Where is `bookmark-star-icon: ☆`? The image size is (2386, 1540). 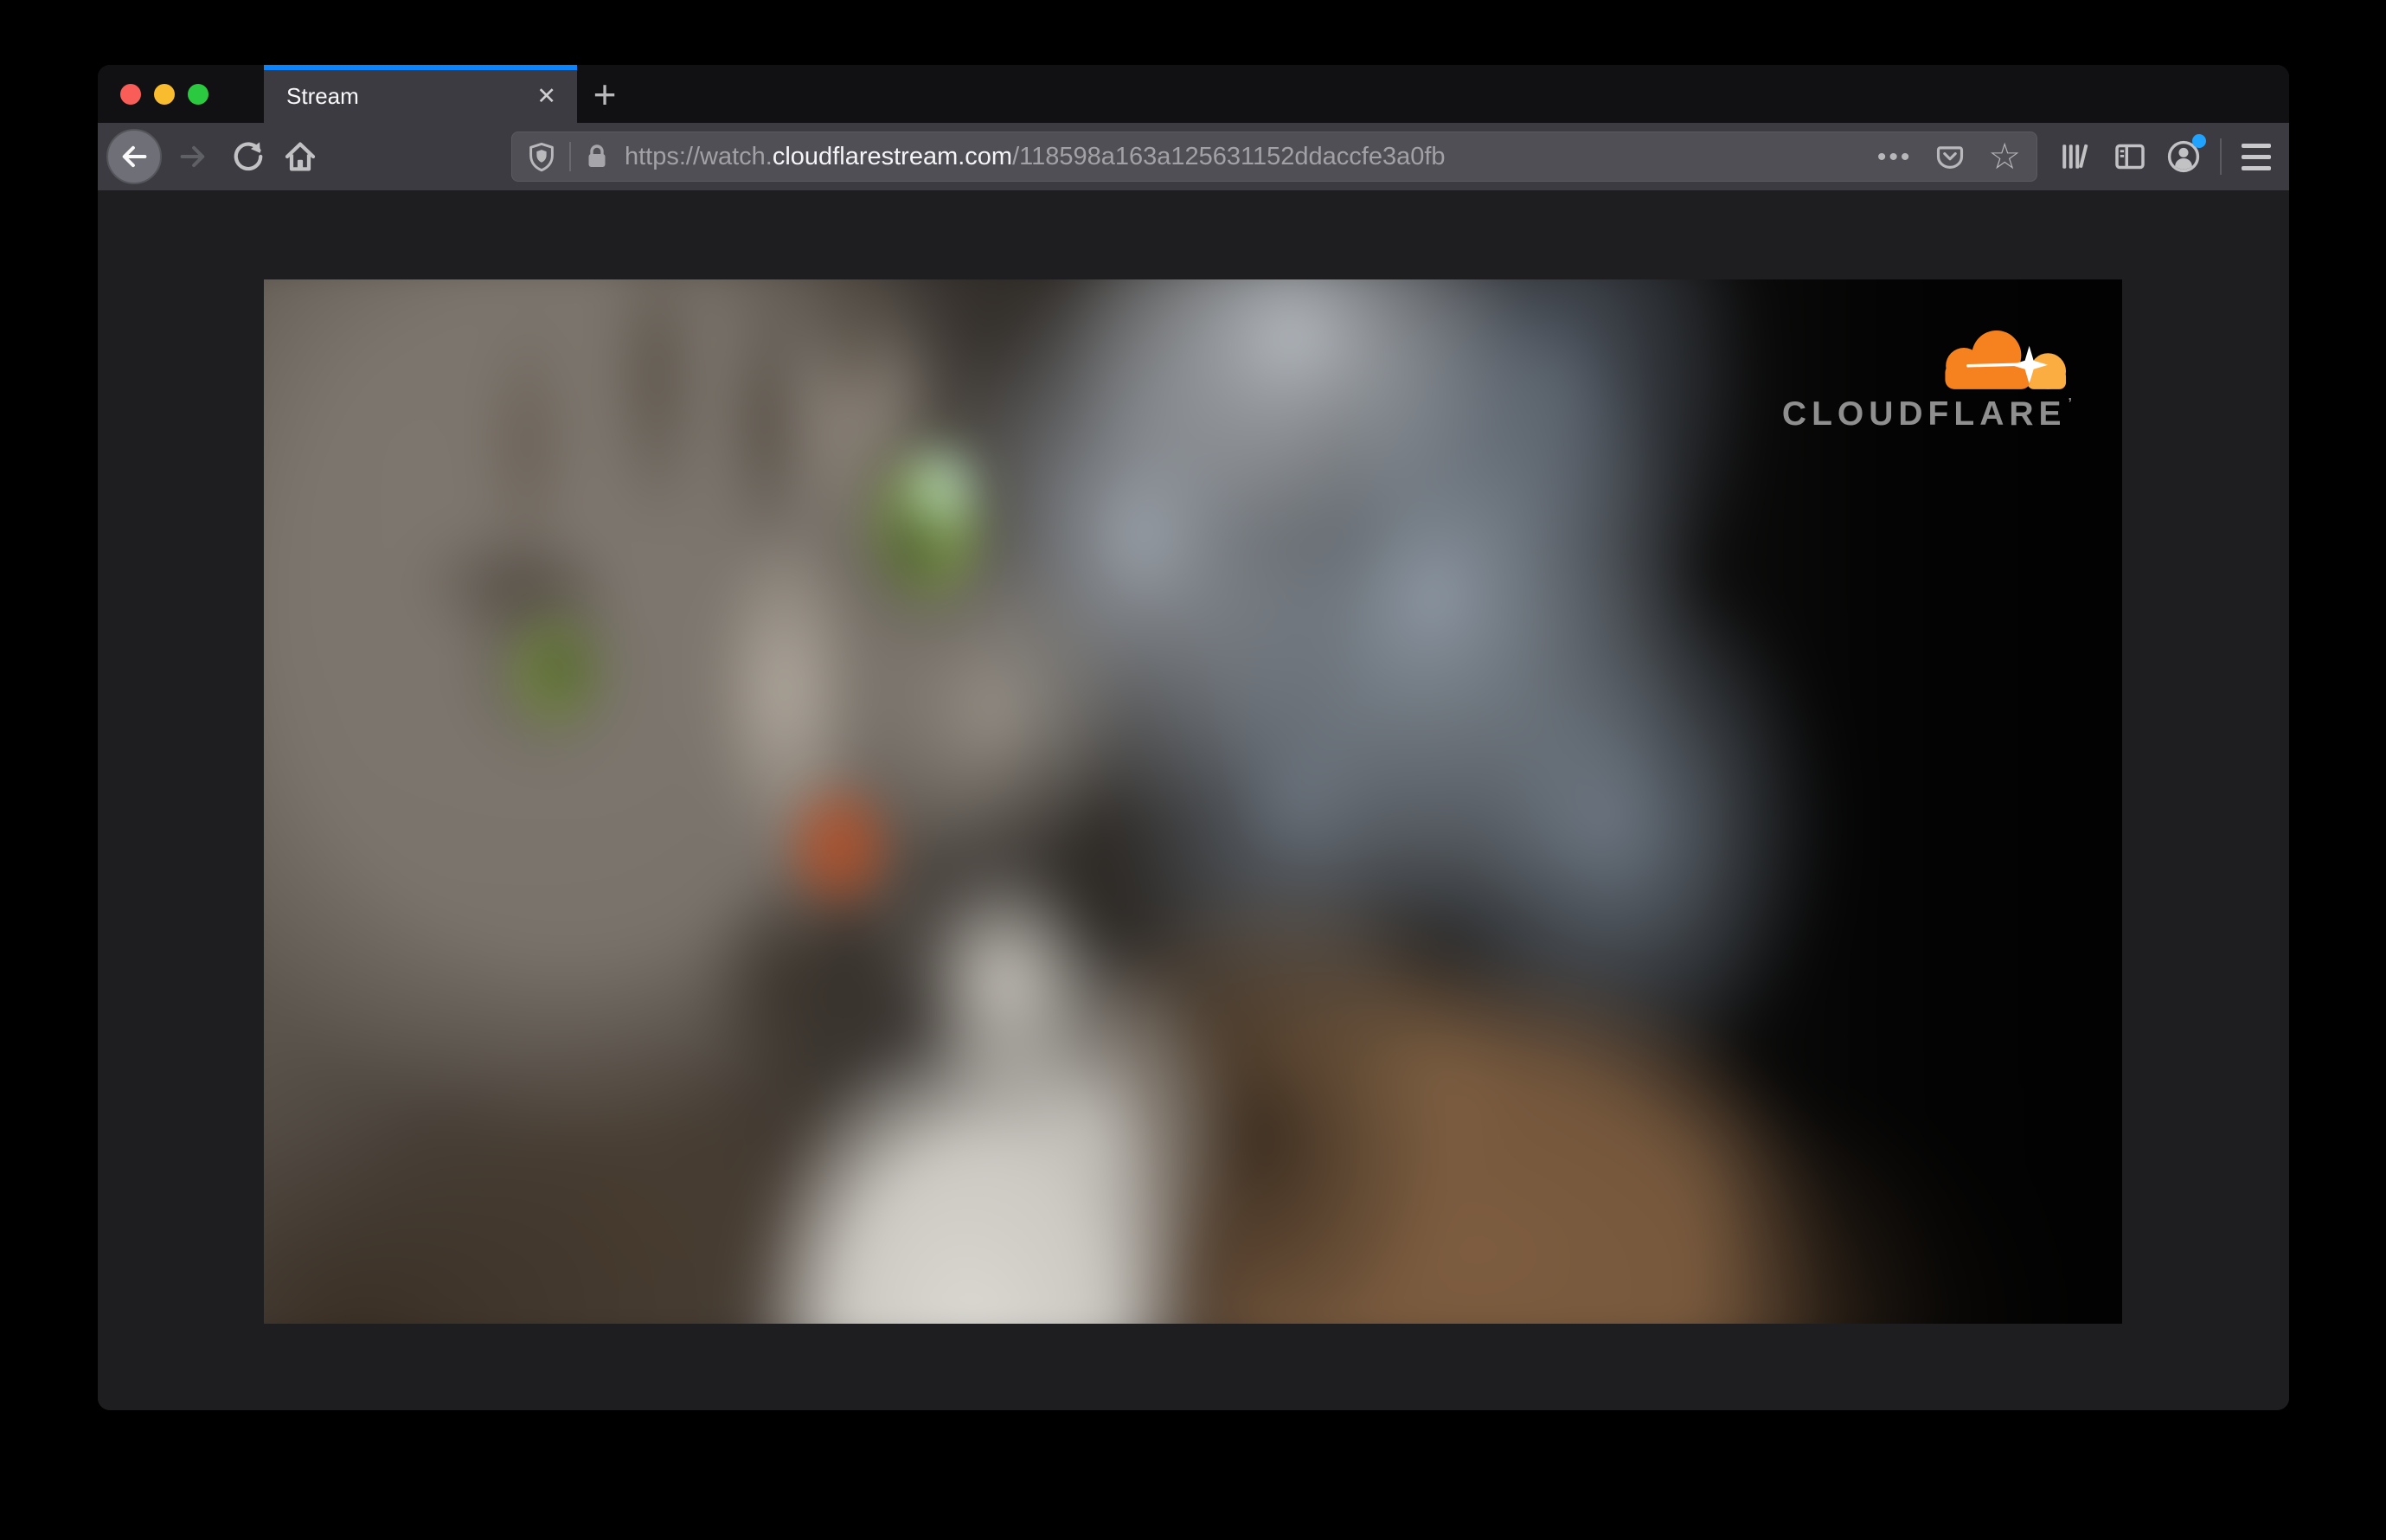
bookmark-star-icon: ☆ is located at coordinates (2004, 156).